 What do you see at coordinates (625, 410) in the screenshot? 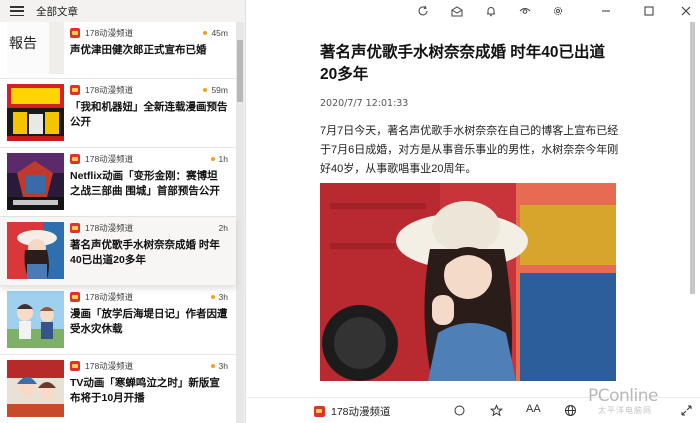
I see `watermark-sub: 太平洋电脑网` at bounding box center [625, 410].